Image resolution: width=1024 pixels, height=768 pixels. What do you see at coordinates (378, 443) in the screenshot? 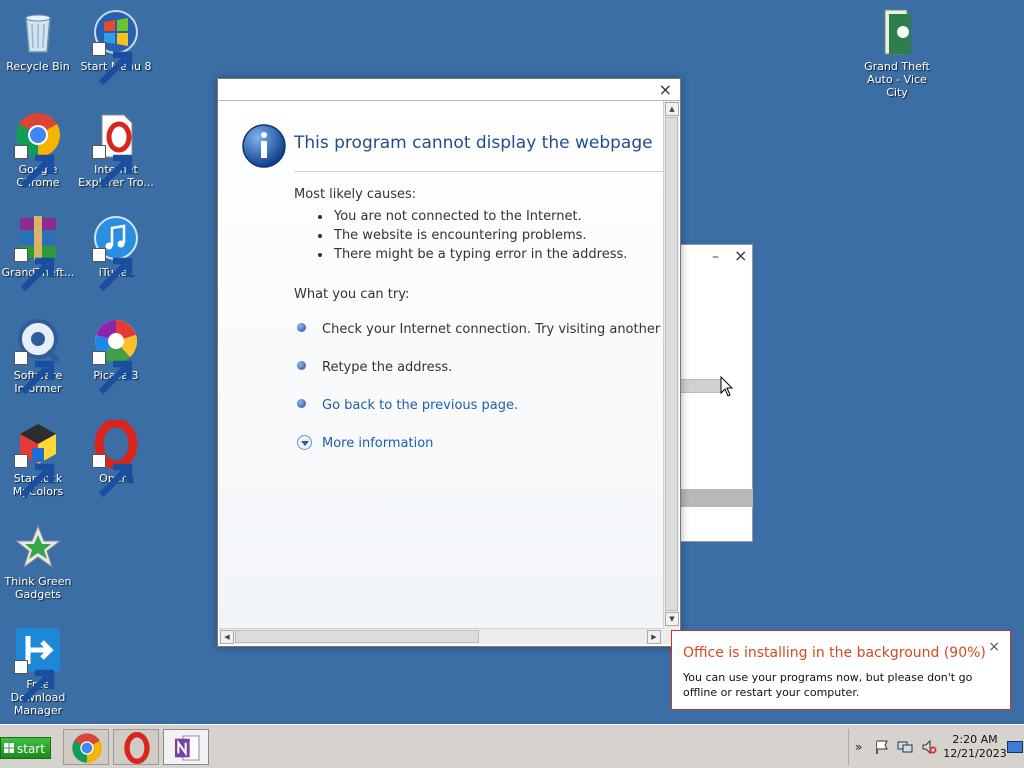
I see `more-information-label: More information` at bounding box center [378, 443].